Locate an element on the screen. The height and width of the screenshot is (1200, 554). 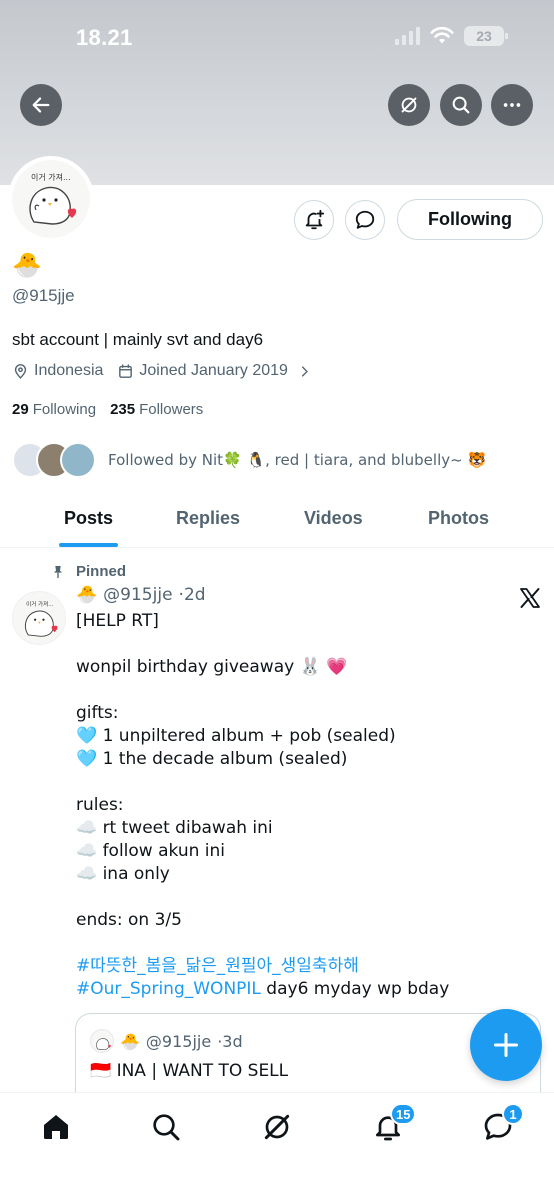
post-line: rules: is located at coordinates (100, 805).